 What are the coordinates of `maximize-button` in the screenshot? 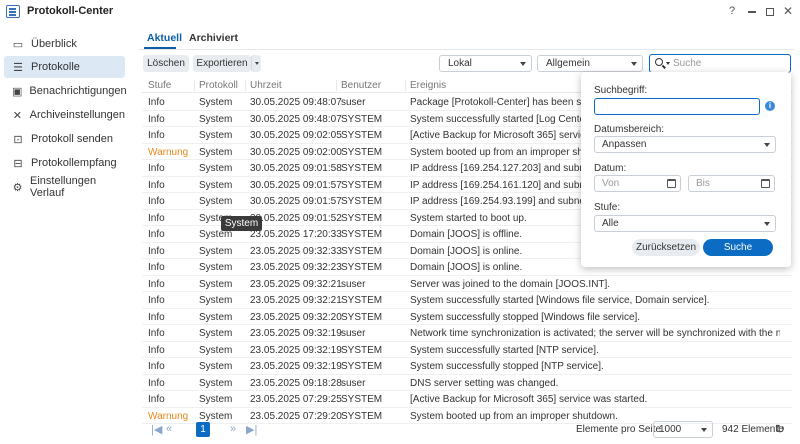 It's located at (770, 11).